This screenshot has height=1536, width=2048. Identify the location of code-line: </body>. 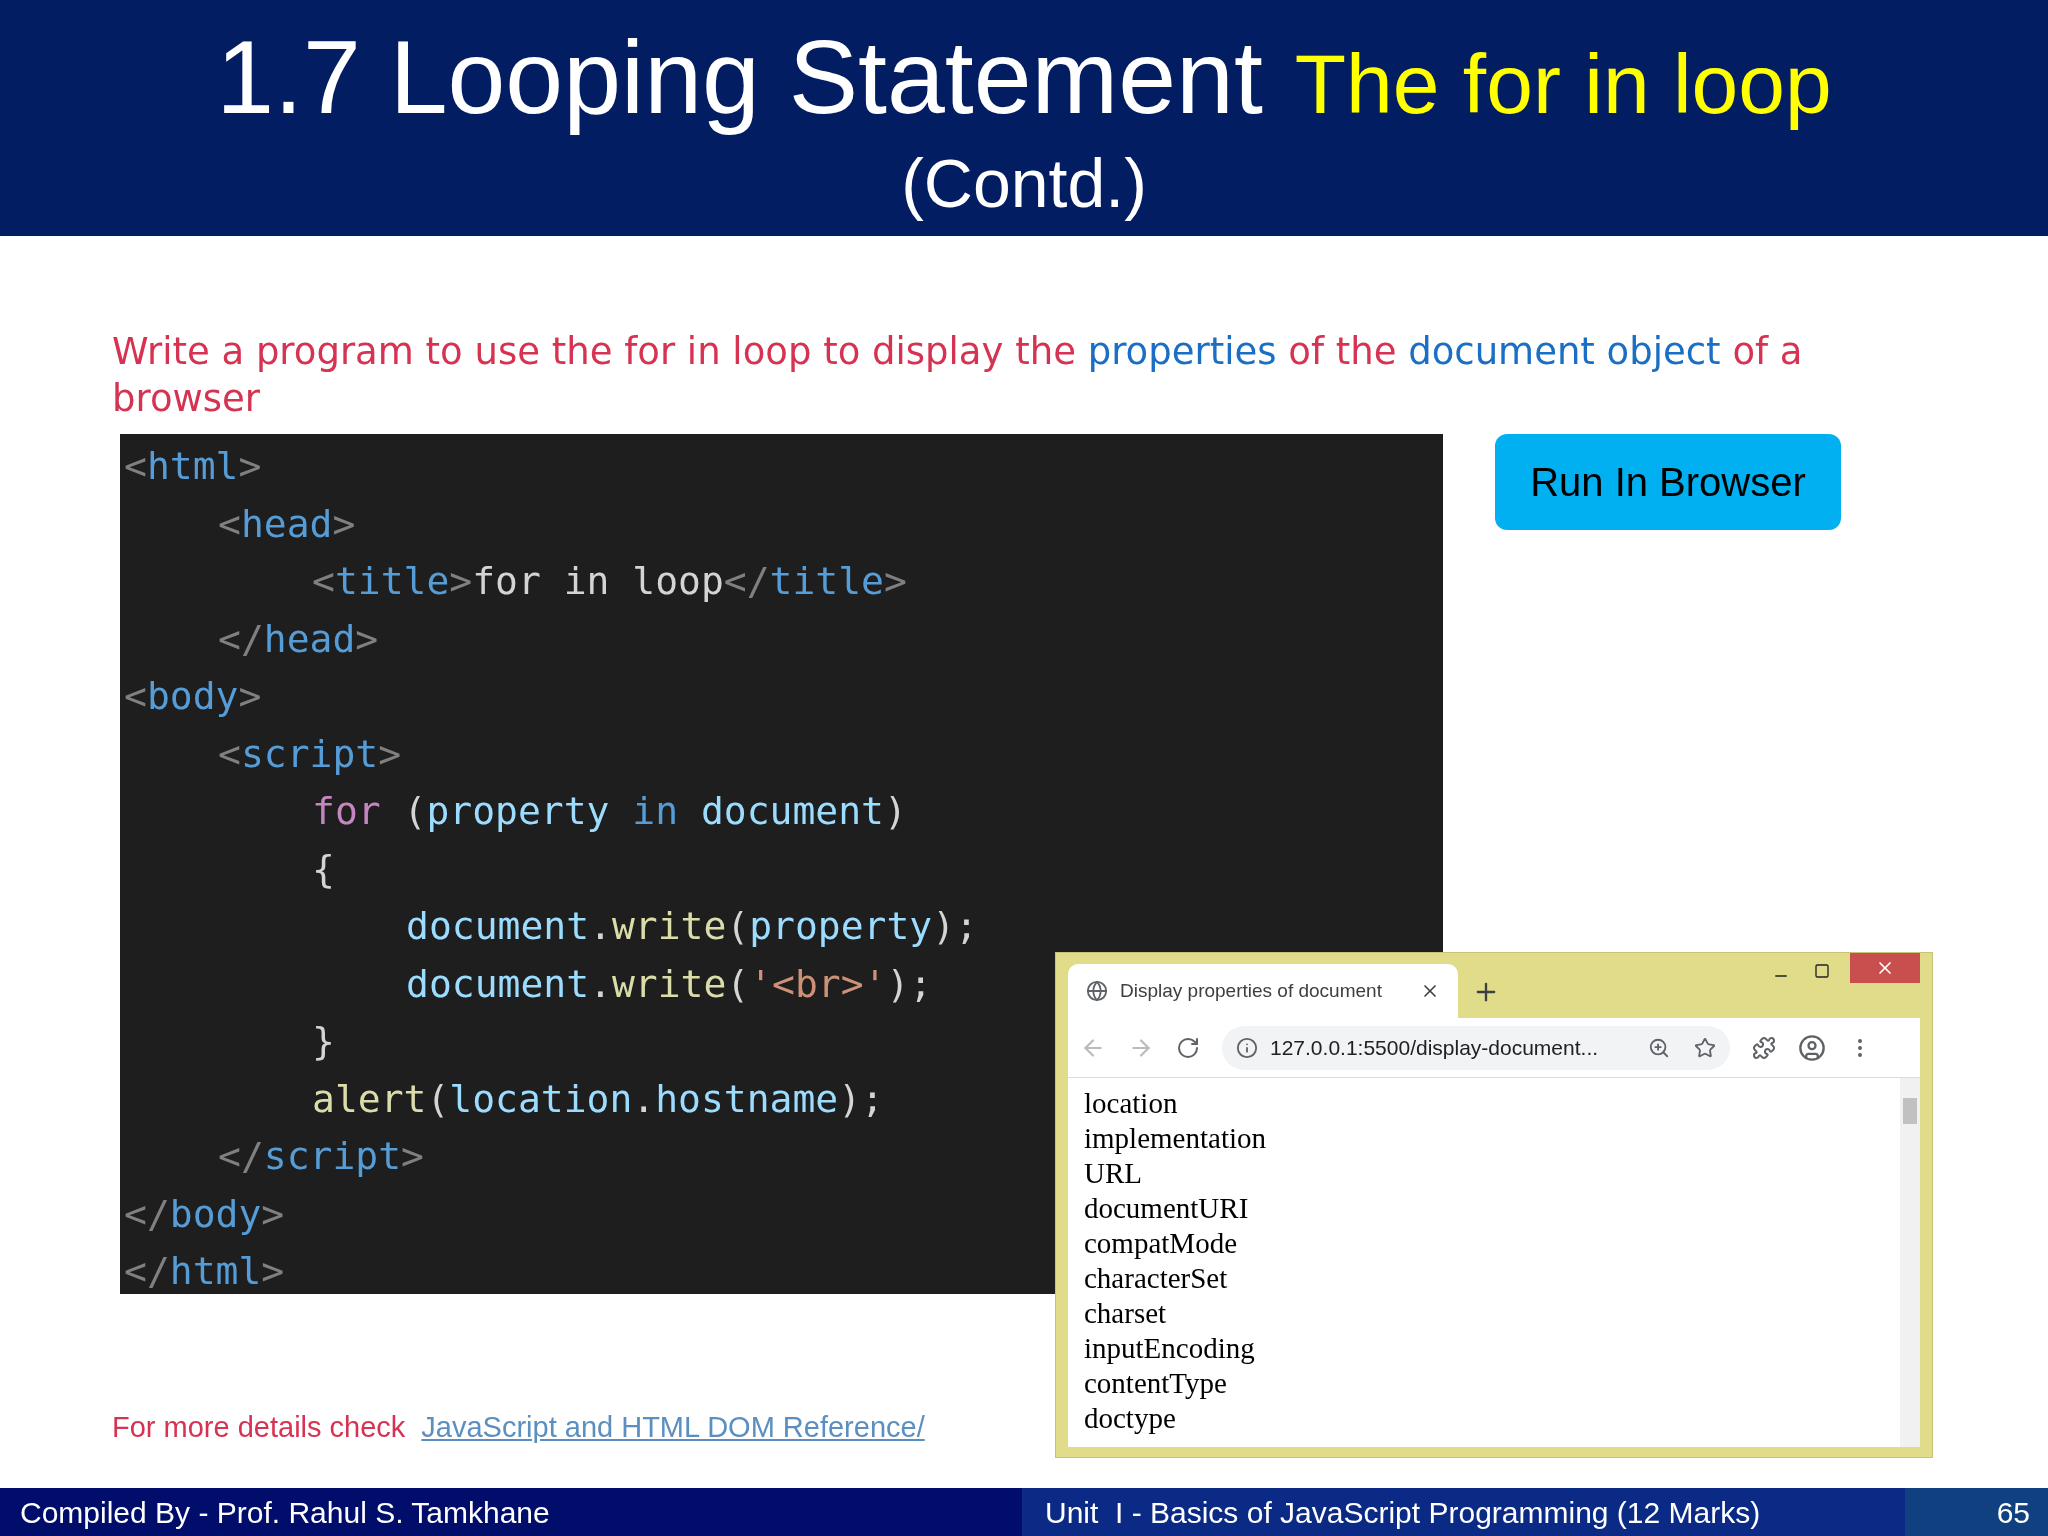
(204, 1214).